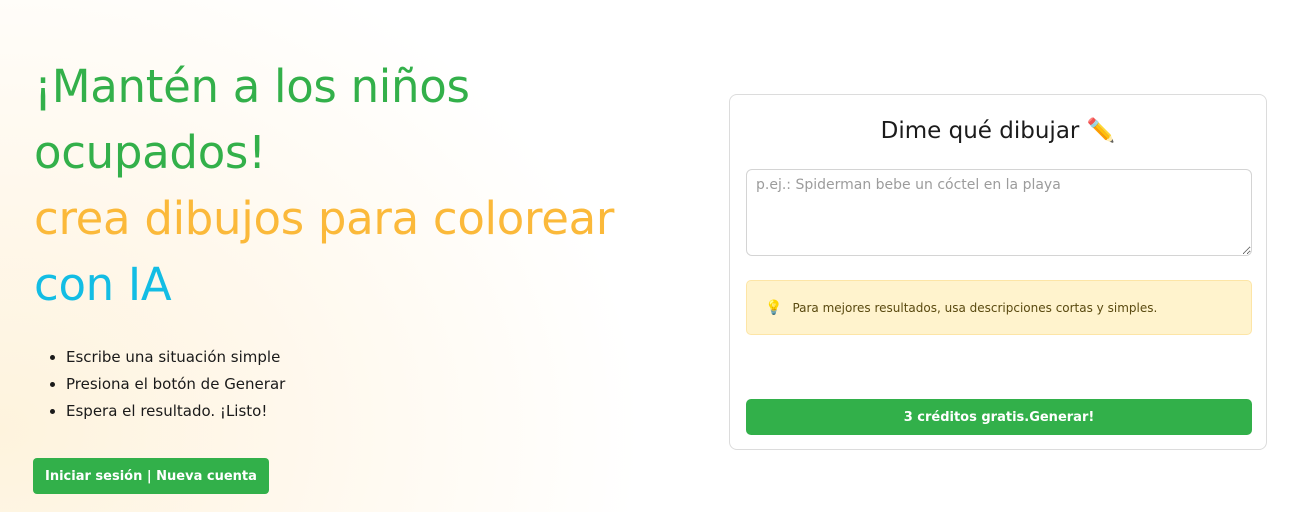  Describe the element at coordinates (370, 357) in the screenshot. I see `step-item: Escribe una situación simple` at that location.